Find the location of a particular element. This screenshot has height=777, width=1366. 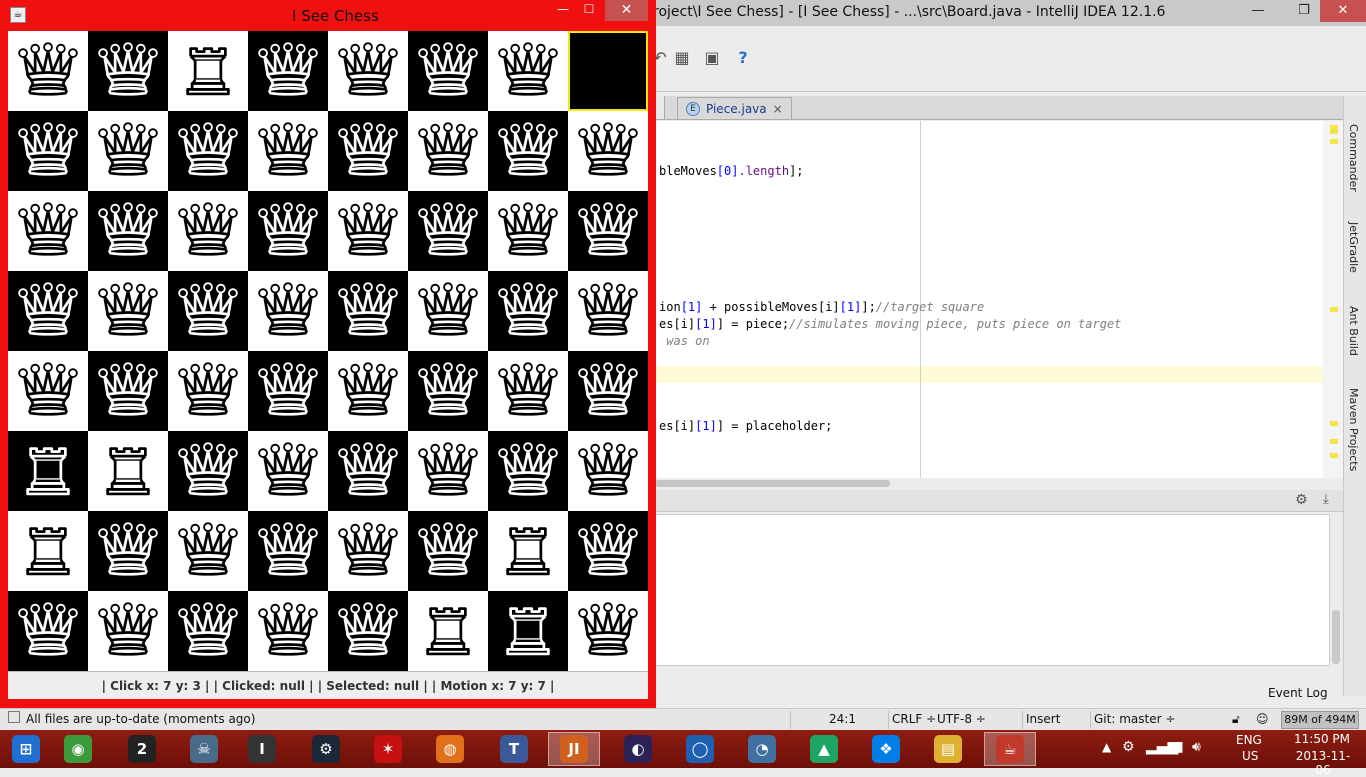

tool-jetgradle: JetGradle is located at coordinates (1353, 247).